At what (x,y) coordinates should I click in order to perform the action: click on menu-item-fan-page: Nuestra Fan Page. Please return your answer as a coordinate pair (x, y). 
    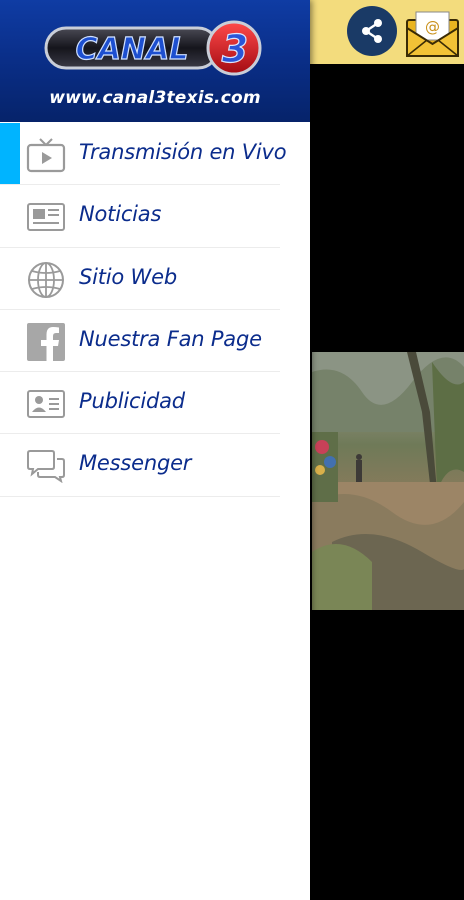
    Looking at the image, I should click on (155, 341).